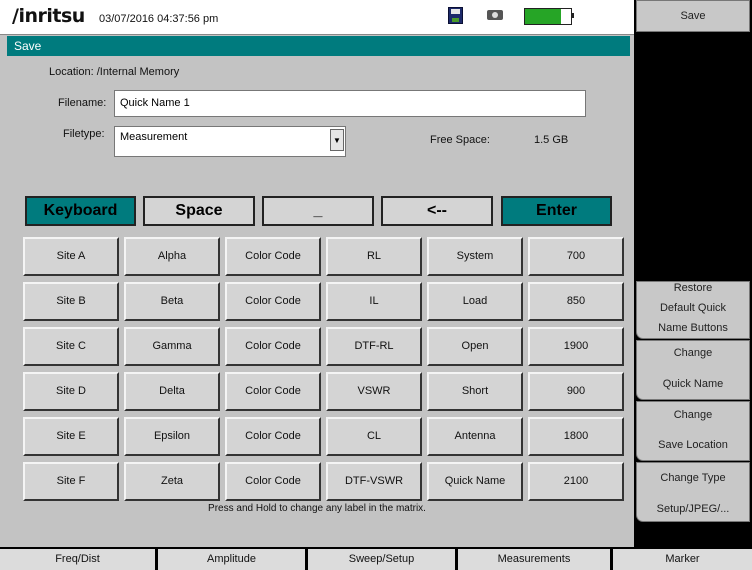 The width and height of the screenshot is (752, 570). What do you see at coordinates (693, 384) in the screenshot?
I see `softkey-label: Quick Name` at bounding box center [693, 384].